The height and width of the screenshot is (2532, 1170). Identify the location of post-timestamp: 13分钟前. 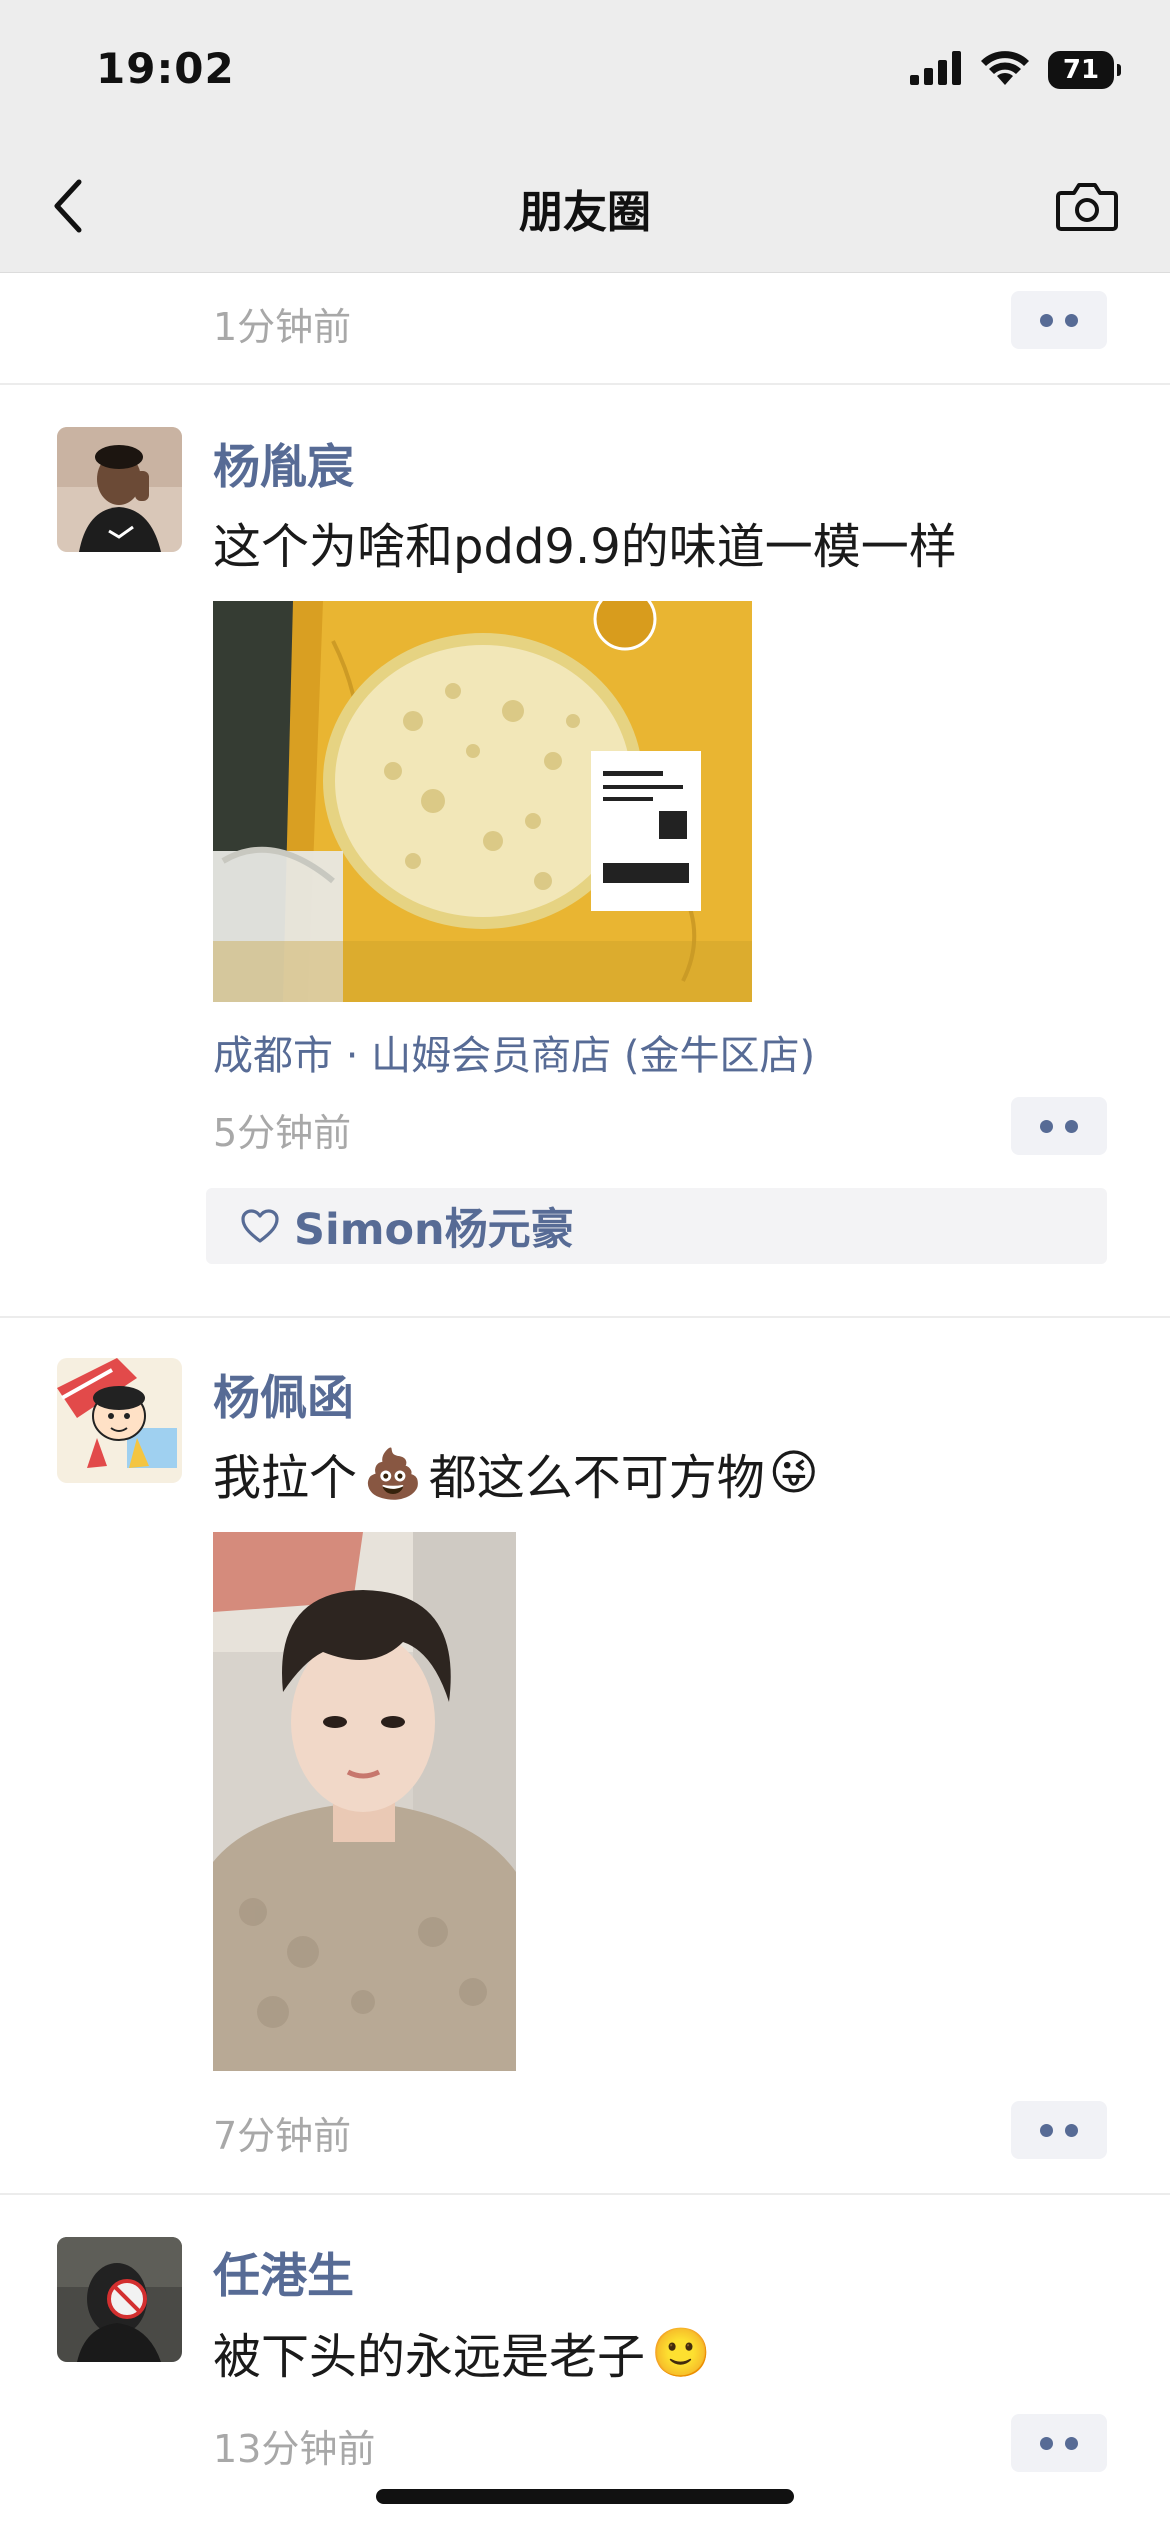
(294, 2449).